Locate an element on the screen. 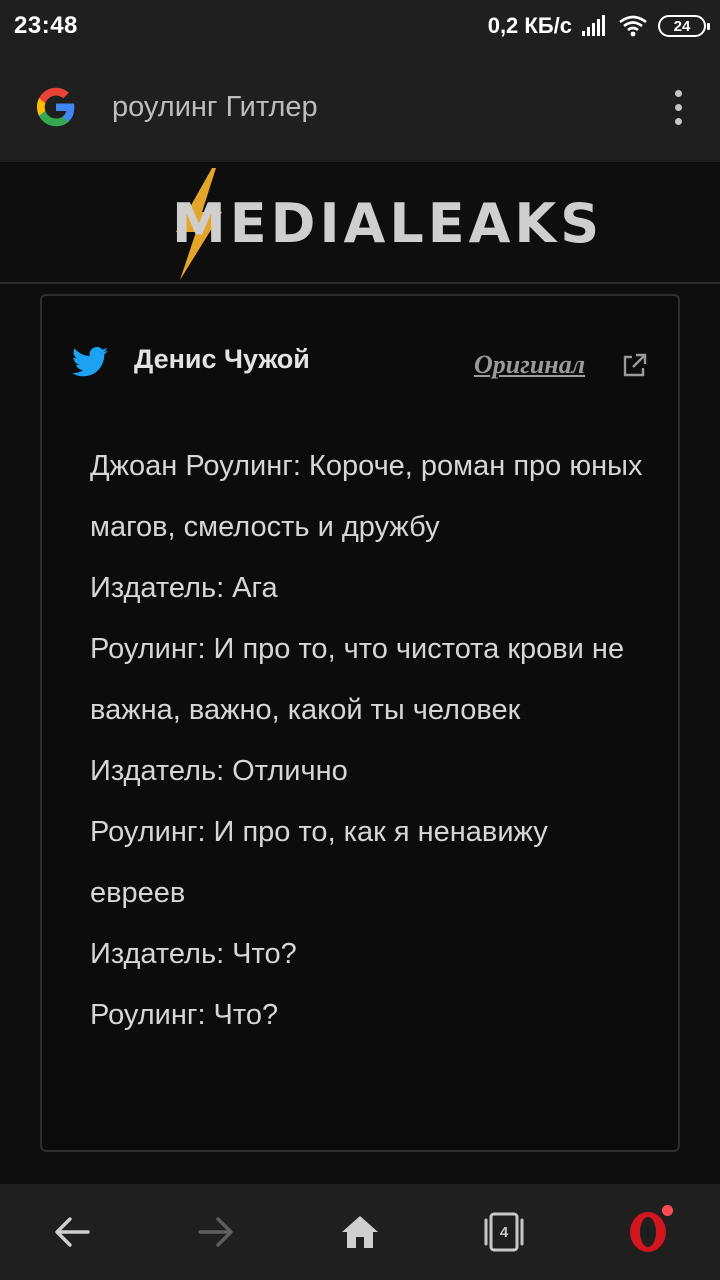 Image resolution: width=720 pixels, height=1280 pixels. opera-menu-button is located at coordinates (648, 1232).